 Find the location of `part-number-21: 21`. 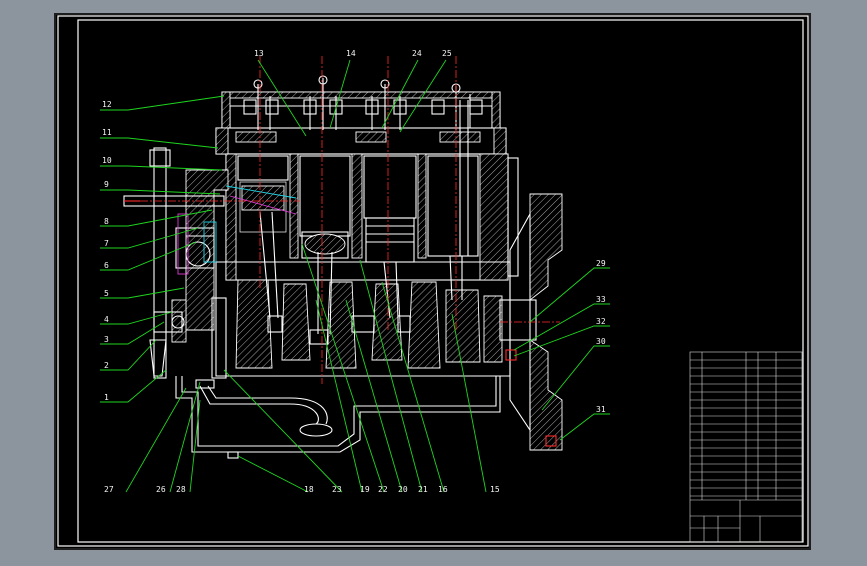

part-number-21: 21 is located at coordinates (423, 489).